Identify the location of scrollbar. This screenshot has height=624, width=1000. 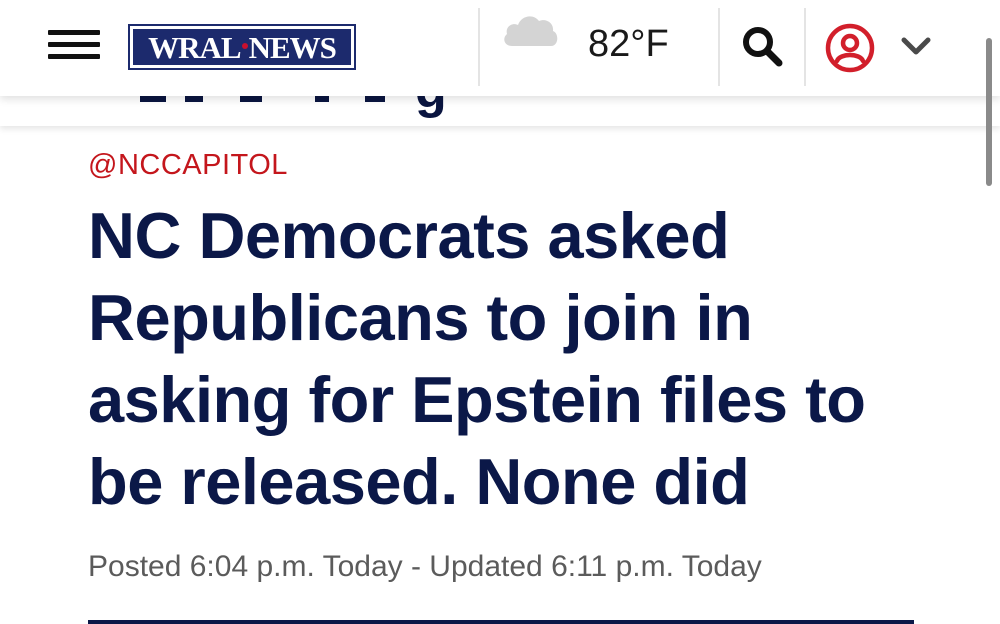
(989, 112).